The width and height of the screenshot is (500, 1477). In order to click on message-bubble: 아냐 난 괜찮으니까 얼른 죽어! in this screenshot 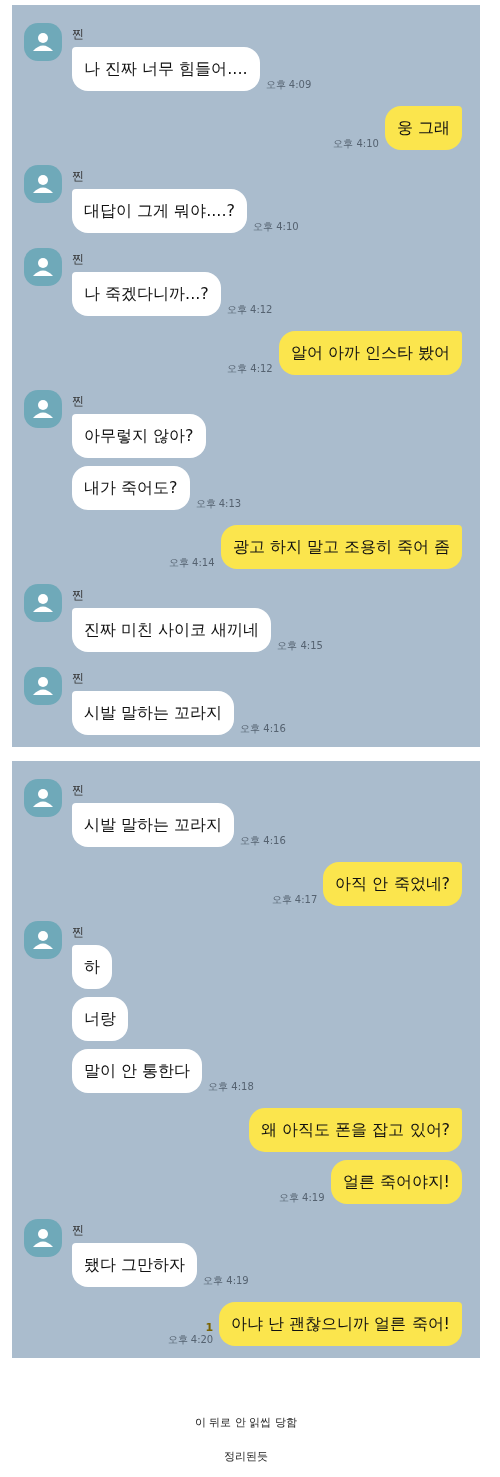, I will do `click(340, 1324)`.